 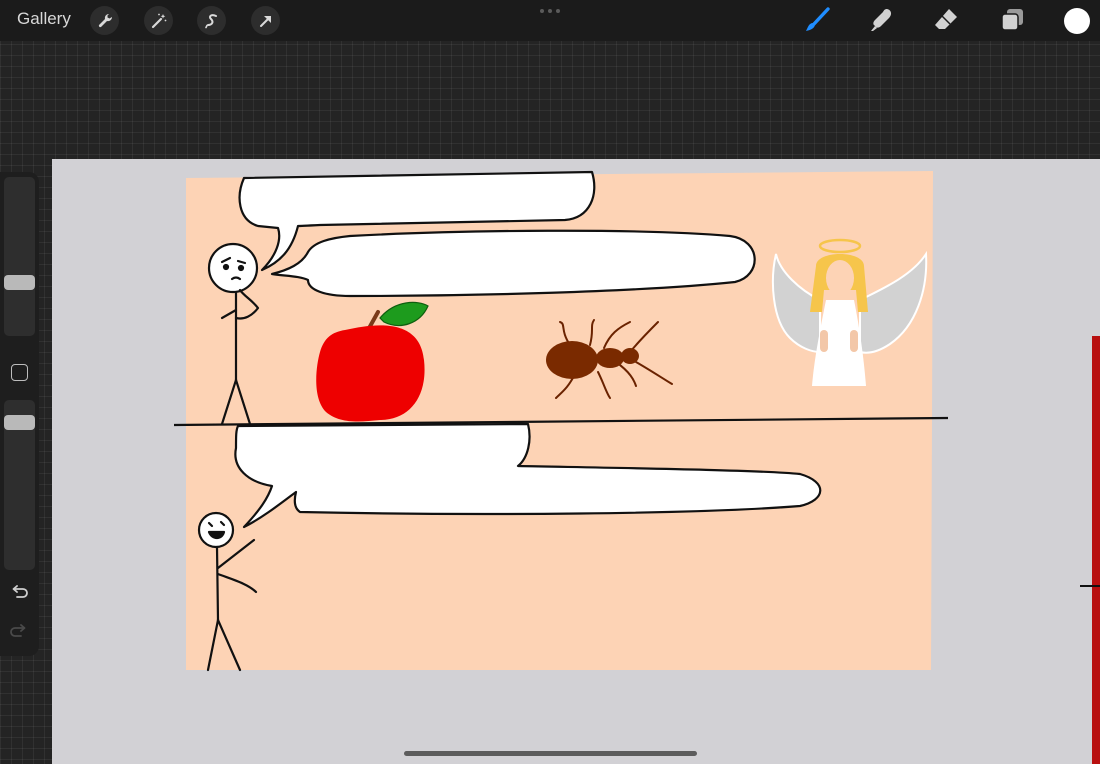 I want to click on brush-button, so click(x=817, y=20).